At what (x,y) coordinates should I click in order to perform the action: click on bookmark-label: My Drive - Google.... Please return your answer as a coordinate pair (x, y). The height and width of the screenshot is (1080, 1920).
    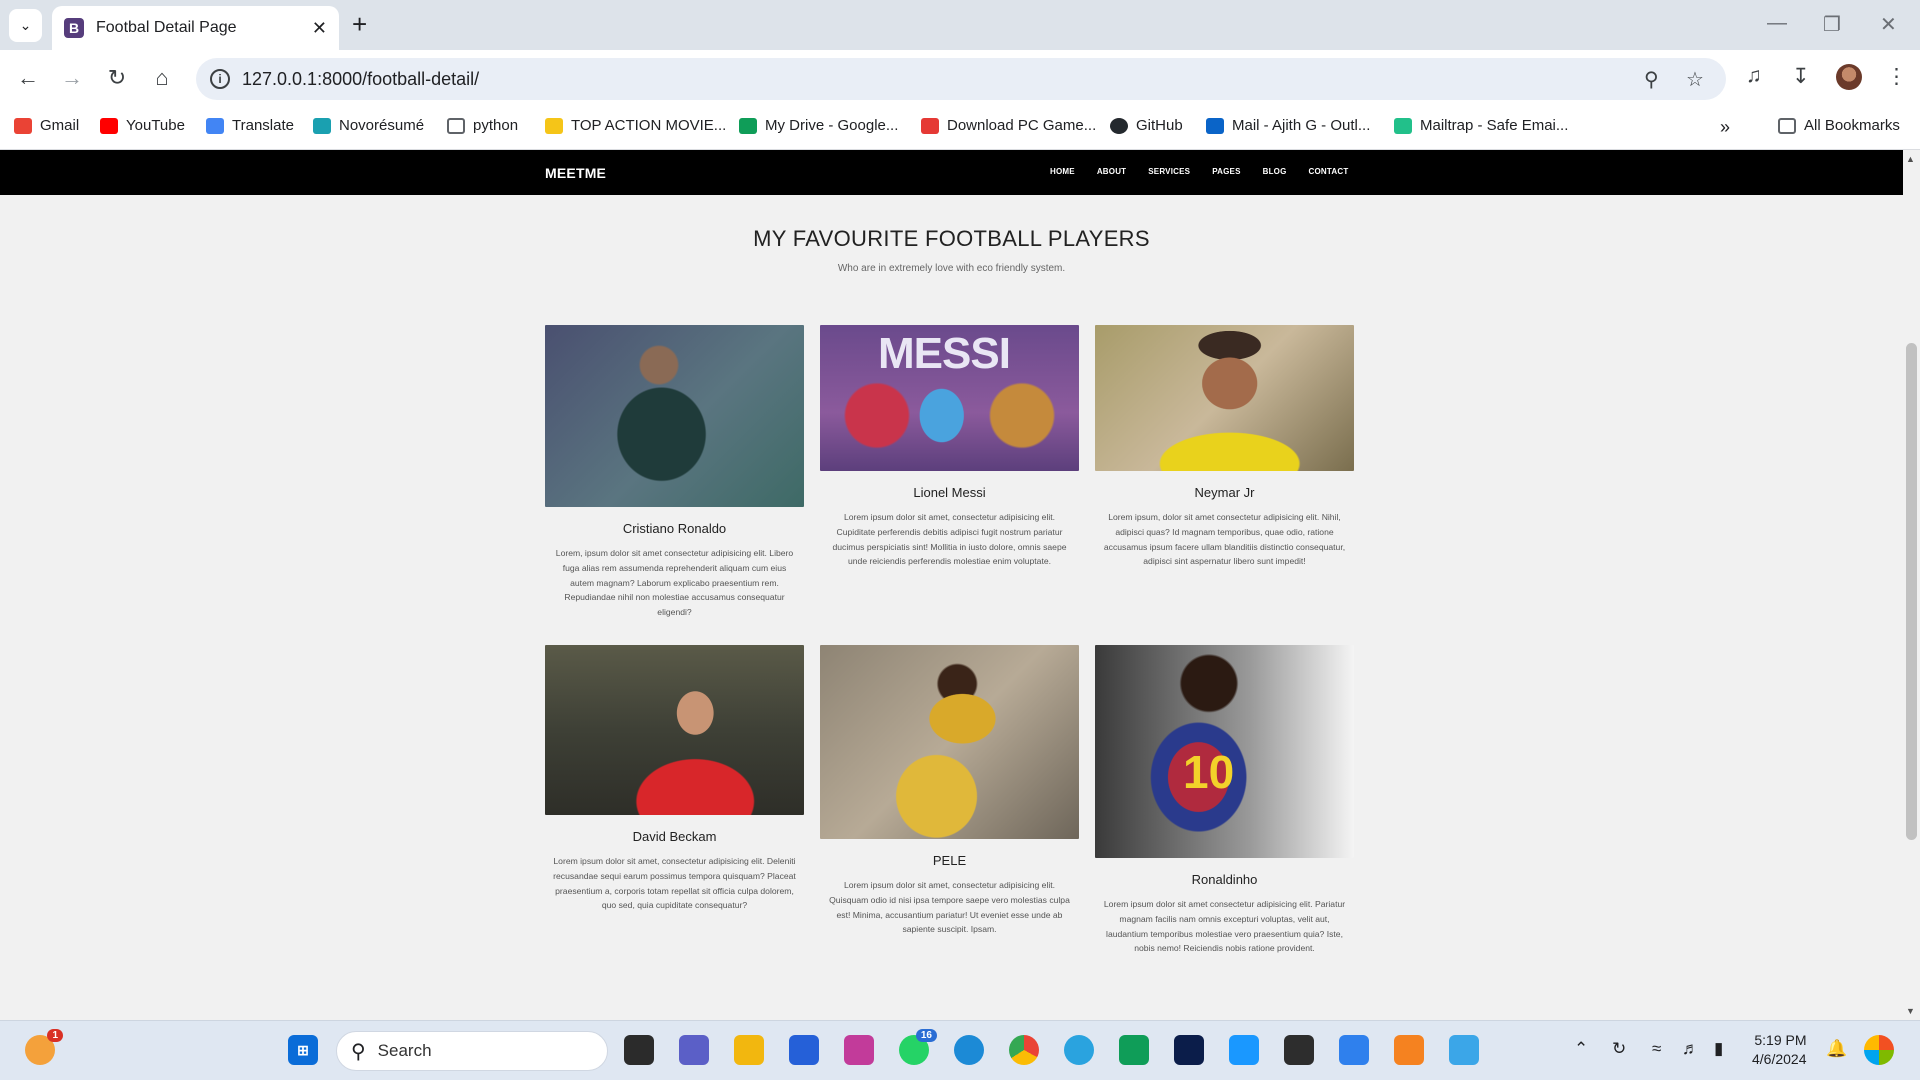
    Looking at the image, I should click on (832, 125).